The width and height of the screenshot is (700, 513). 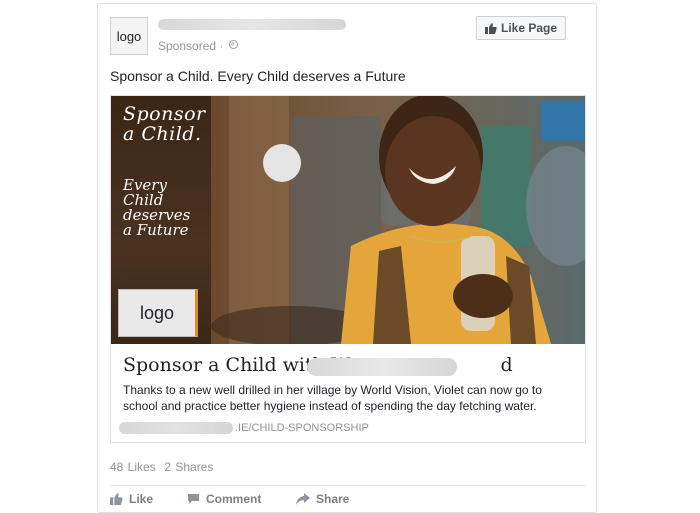 I want to click on share-button: Share, so click(x=322, y=499).